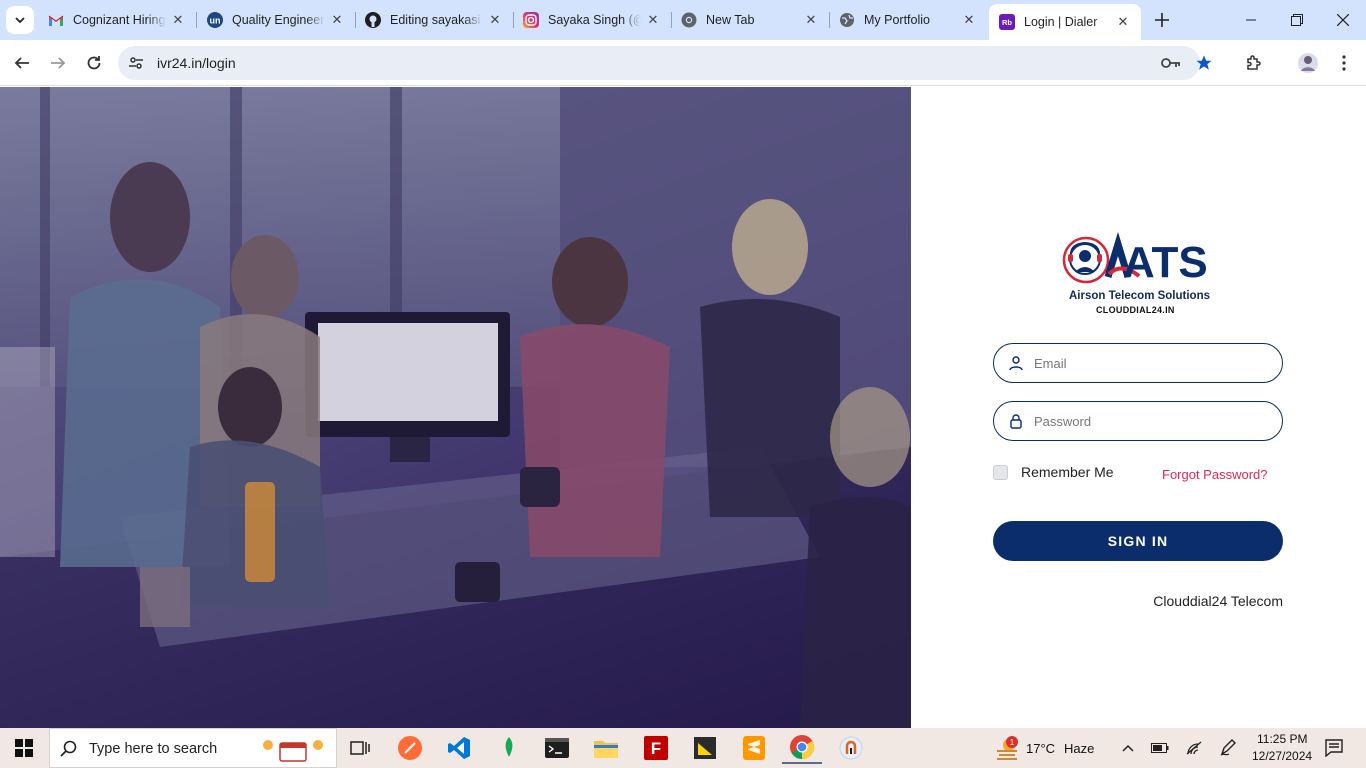  I want to click on show-hidden-icons-button, so click(1128, 748).